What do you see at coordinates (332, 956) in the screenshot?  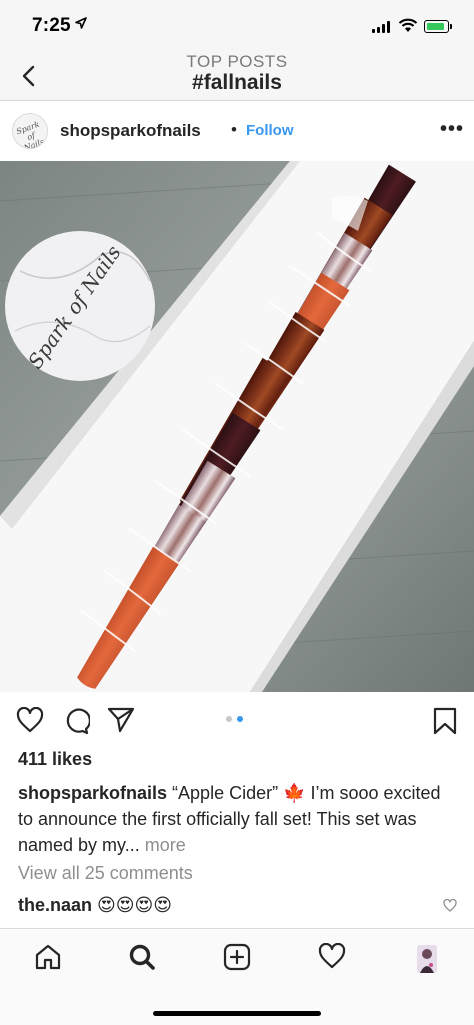 I see `activity-heart-icon` at bounding box center [332, 956].